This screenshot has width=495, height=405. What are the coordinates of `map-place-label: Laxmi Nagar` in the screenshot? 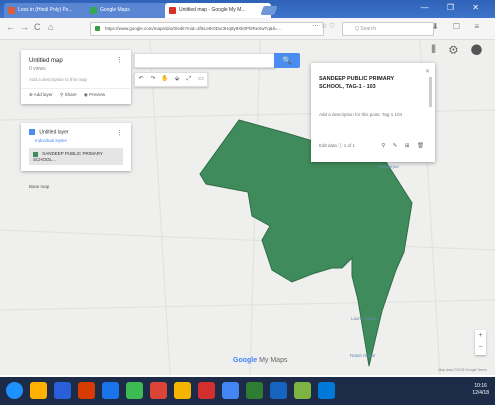 It's located at (364, 318).